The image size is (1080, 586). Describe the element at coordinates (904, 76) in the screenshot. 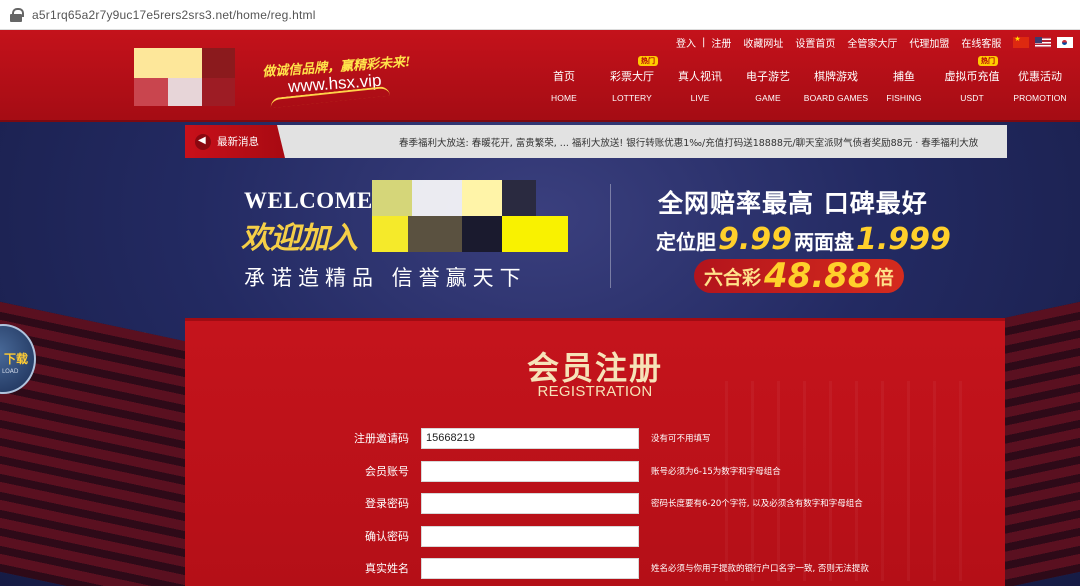

I see `nav-label: 捕鱼` at that location.